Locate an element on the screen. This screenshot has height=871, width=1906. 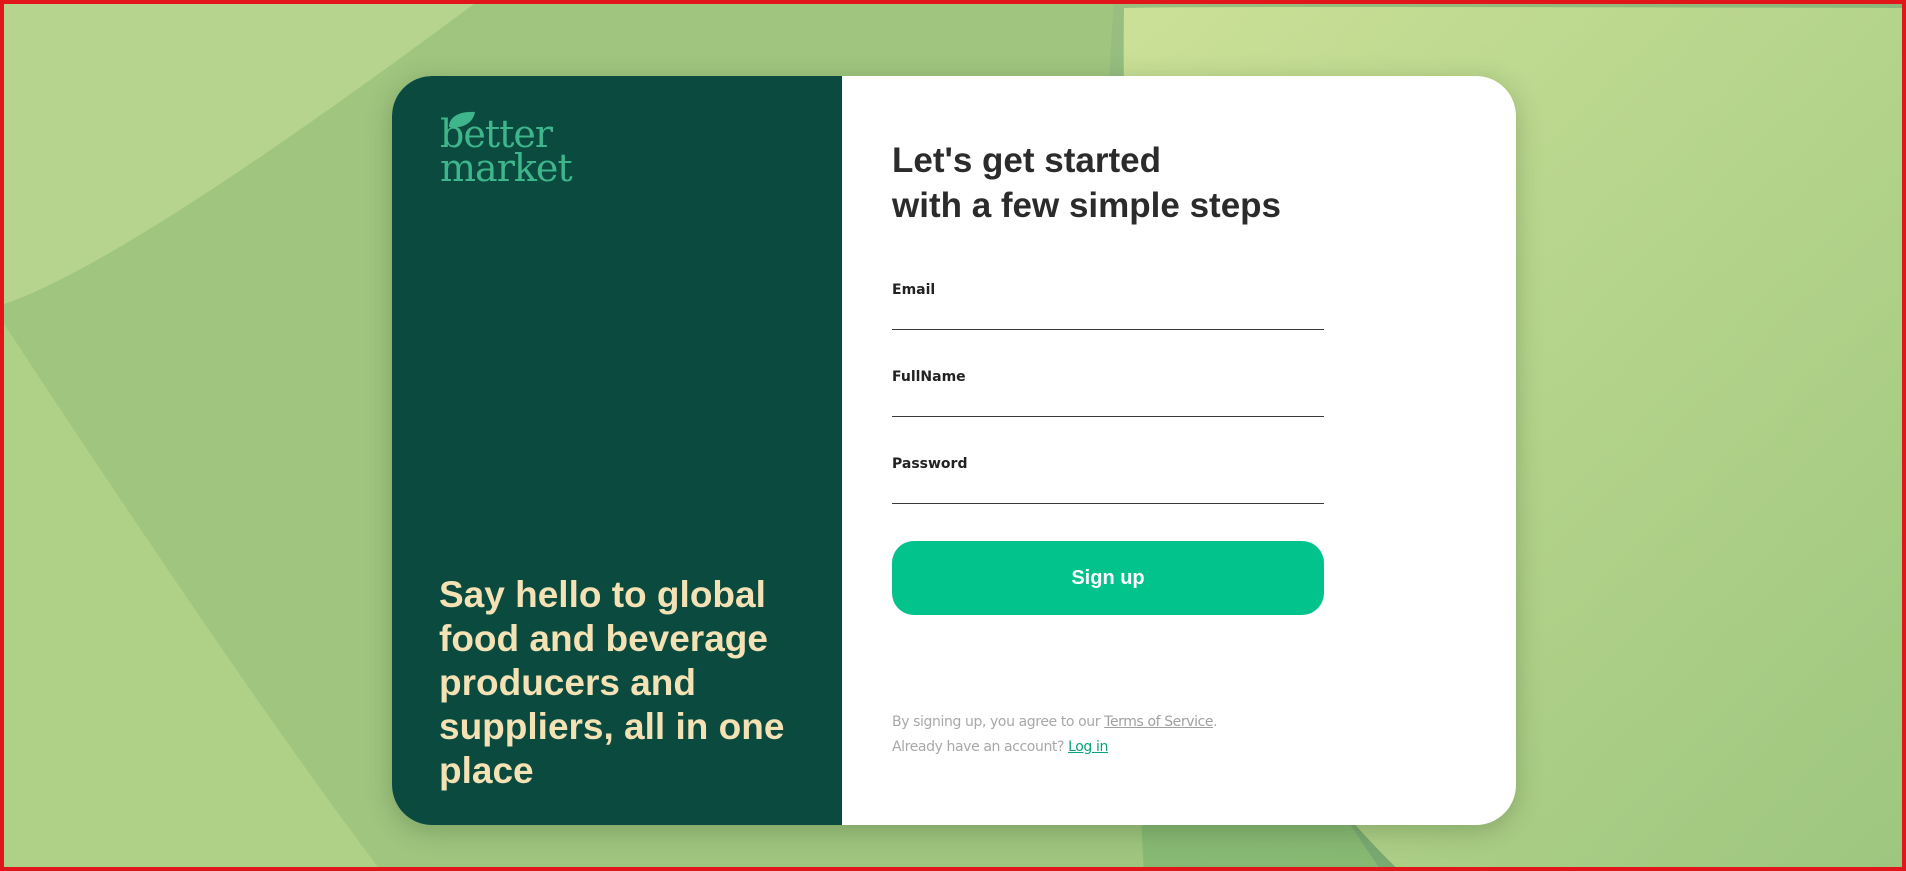
email-field-group: Email is located at coordinates (1108, 307).